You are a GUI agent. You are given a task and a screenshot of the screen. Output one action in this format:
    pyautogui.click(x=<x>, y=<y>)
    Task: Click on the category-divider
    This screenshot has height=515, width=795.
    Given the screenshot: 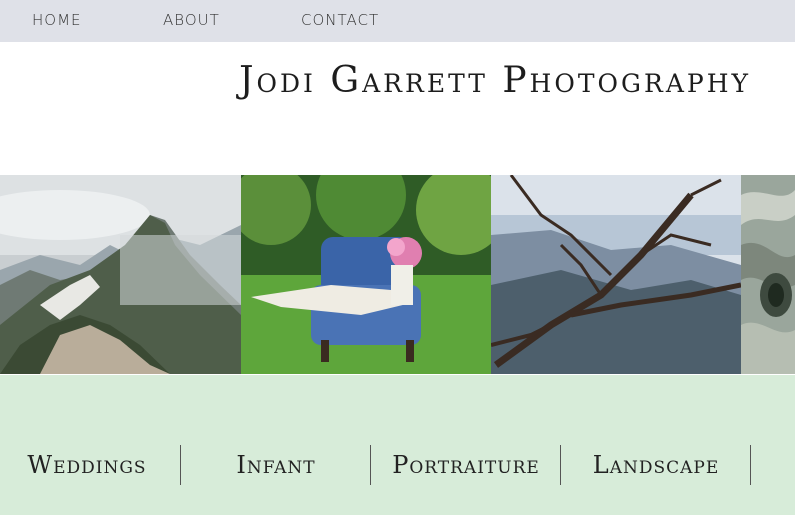 What is the action you would take?
    pyautogui.click(x=750, y=465)
    